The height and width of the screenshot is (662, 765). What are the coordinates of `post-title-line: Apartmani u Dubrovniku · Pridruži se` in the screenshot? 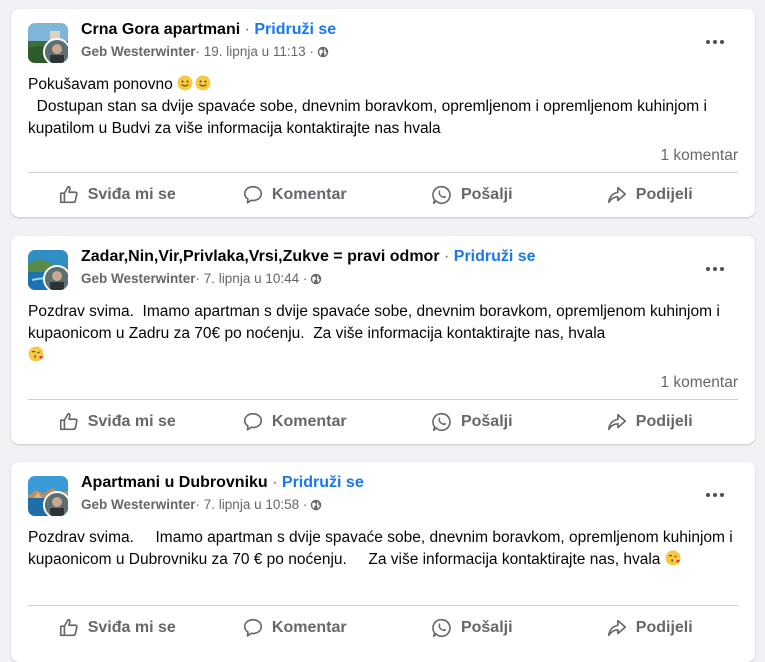 It's located at (222, 483).